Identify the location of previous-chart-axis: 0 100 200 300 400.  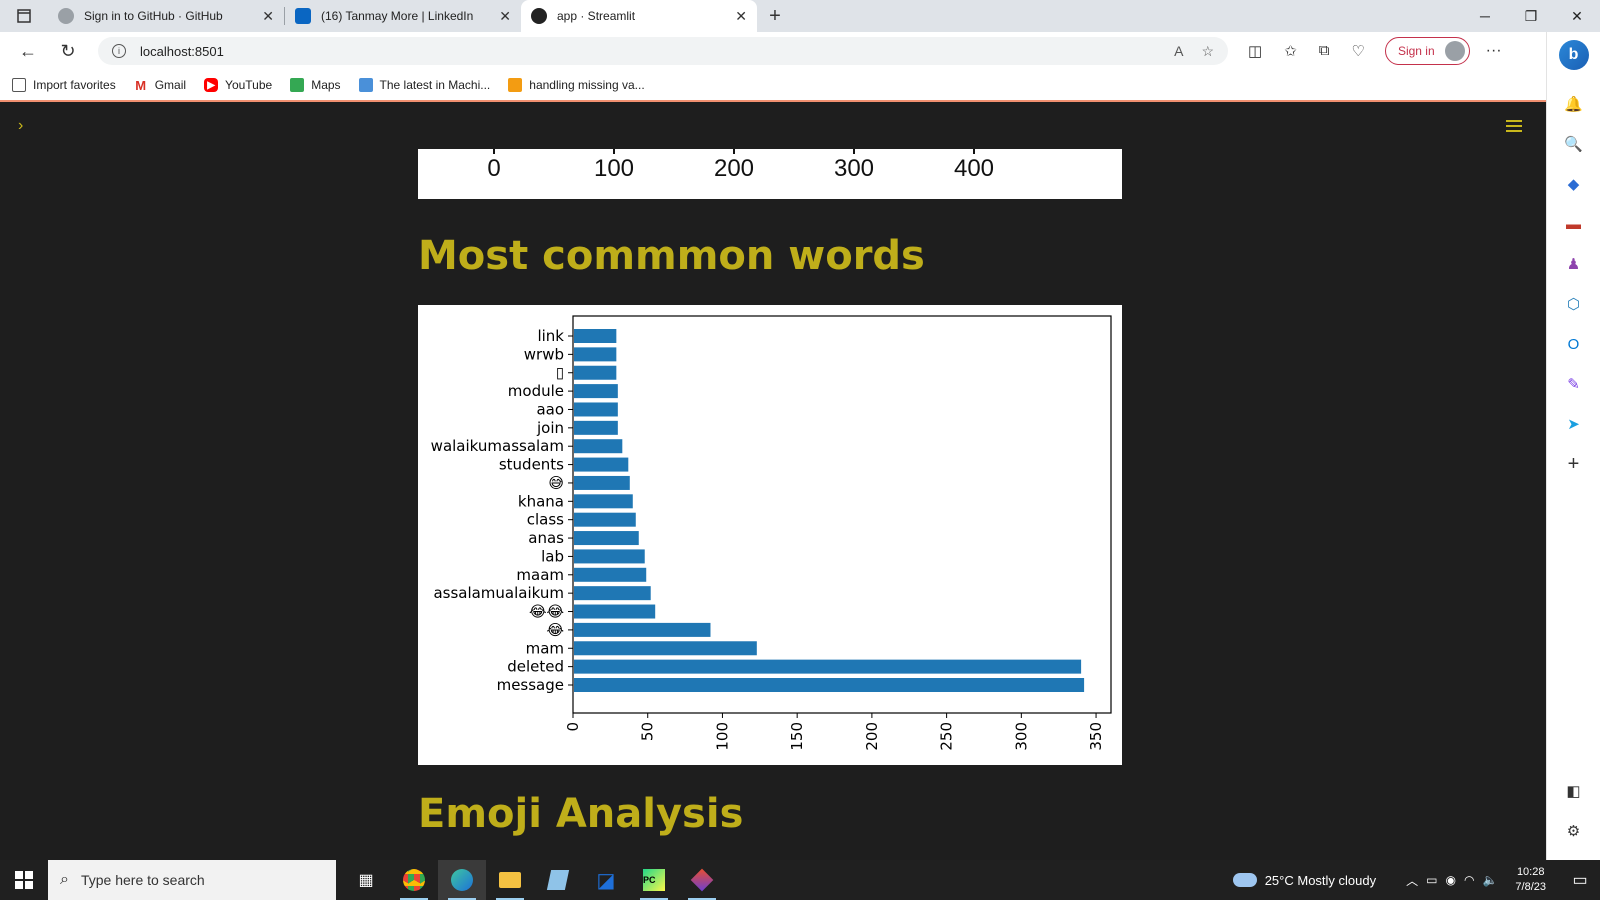
(770, 174).